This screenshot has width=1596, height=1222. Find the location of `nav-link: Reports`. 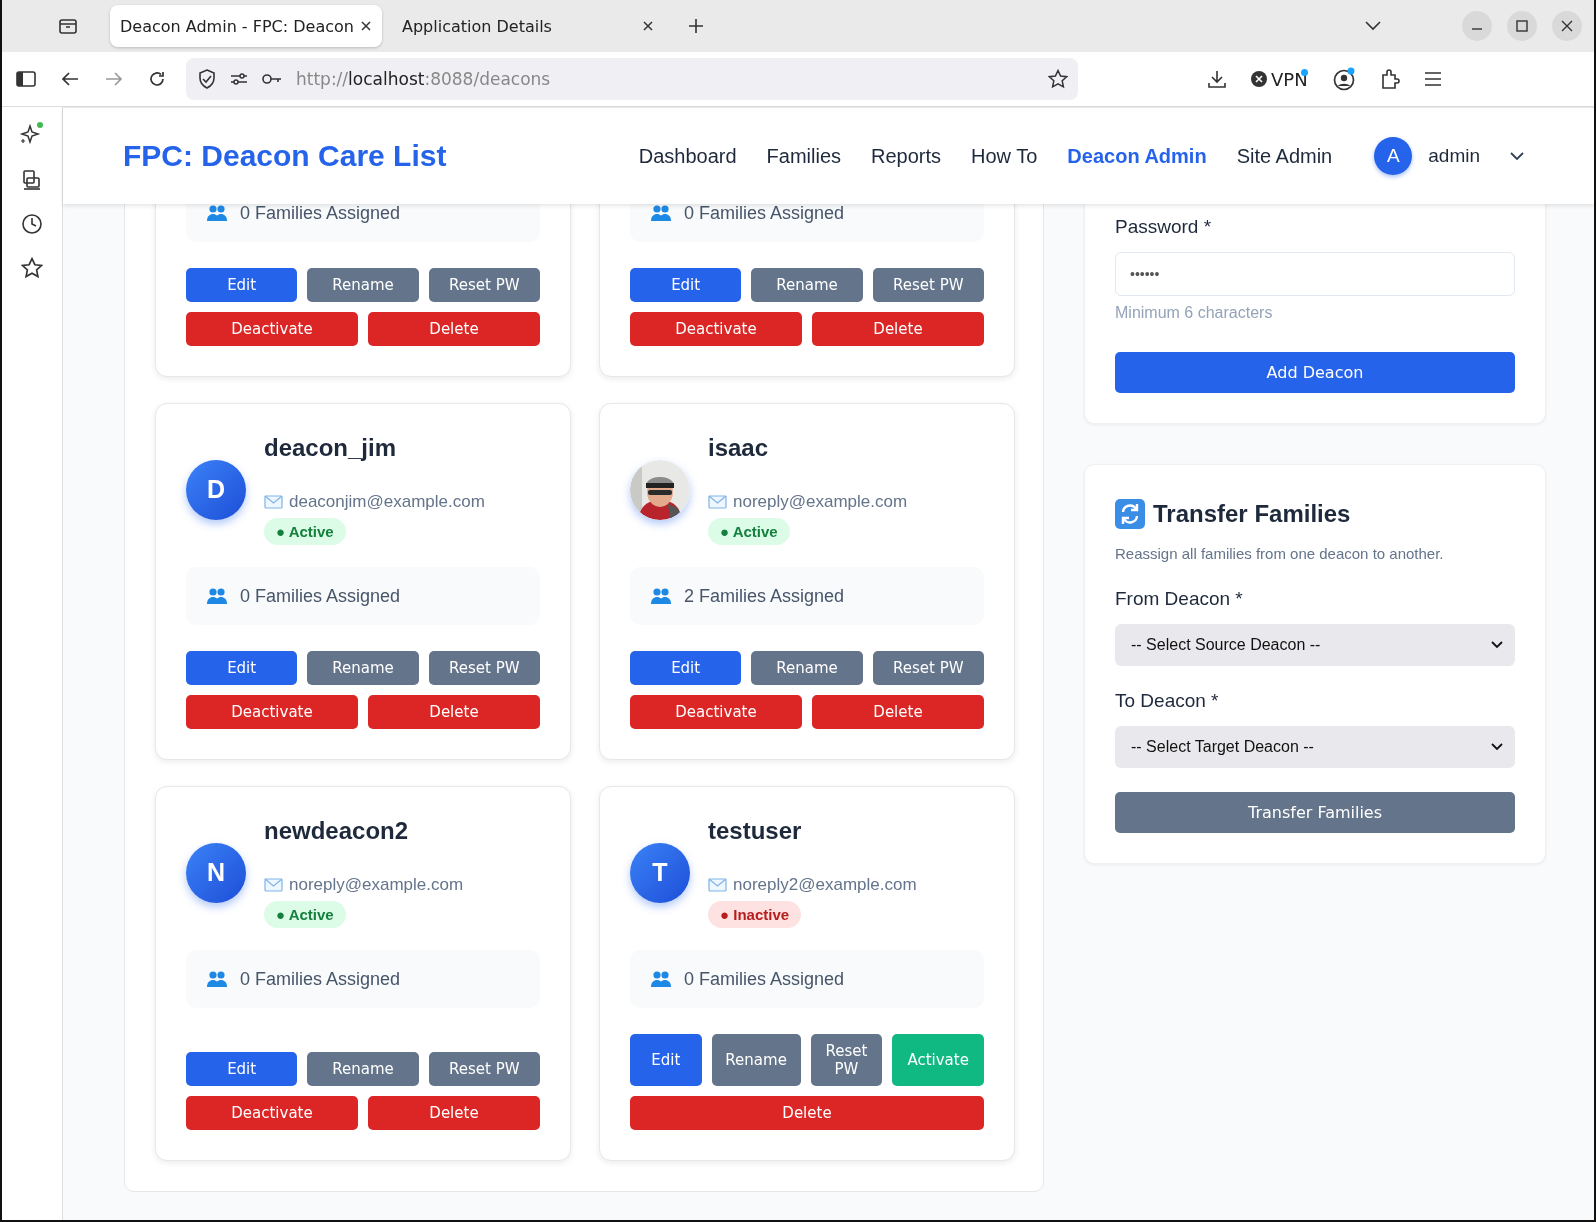

nav-link: Reports is located at coordinates (906, 156).